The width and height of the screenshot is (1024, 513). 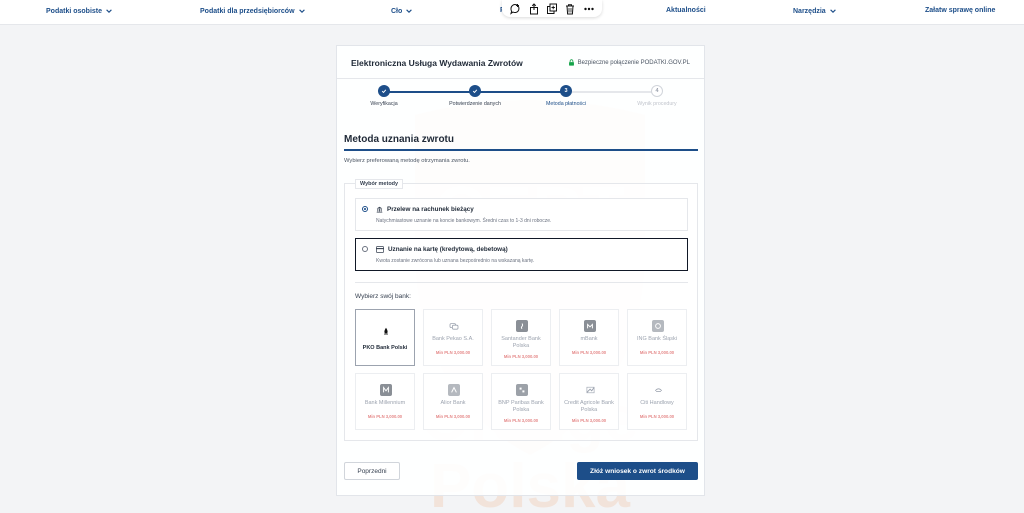 What do you see at coordinates (430, 209) in the screenshot?
I see `option-title-text: Przelew na rachunek bieżący` at bounding box center [430, 209].